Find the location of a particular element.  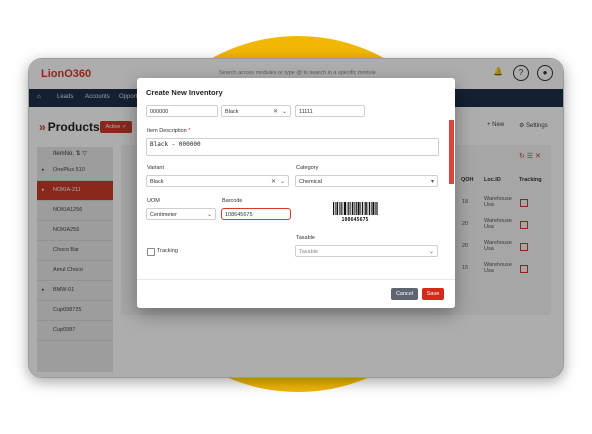

barcode-number: 108645675 is located at coordinates (355, 220).